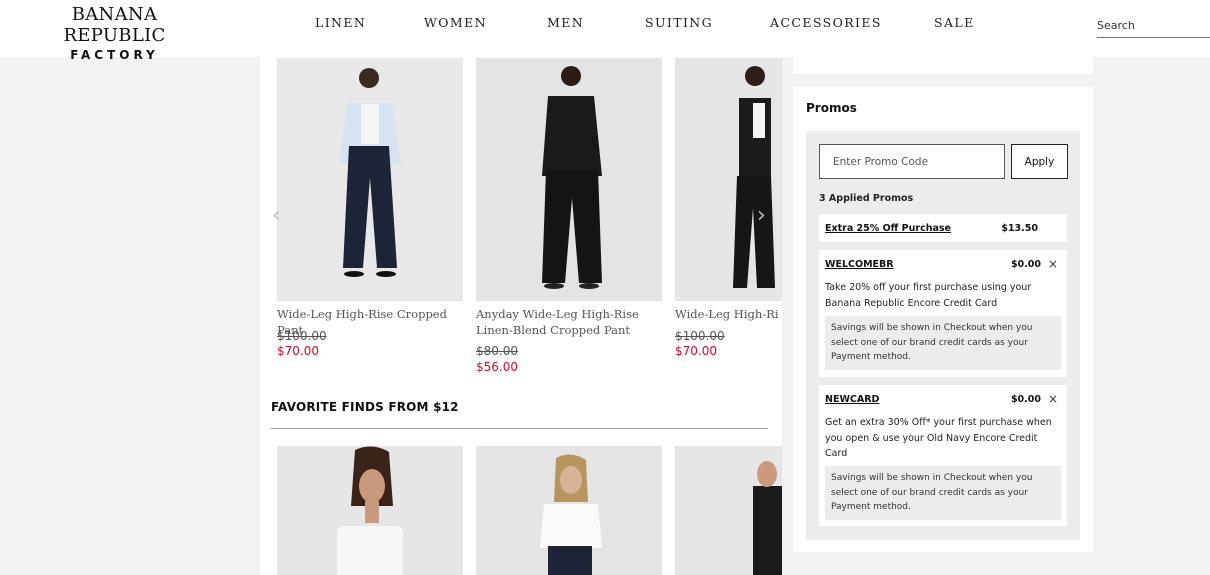 Image resolution: width=1210 pixels, height=575 pixels. I want to click on promos-heading: Promos, so click(831, 108).